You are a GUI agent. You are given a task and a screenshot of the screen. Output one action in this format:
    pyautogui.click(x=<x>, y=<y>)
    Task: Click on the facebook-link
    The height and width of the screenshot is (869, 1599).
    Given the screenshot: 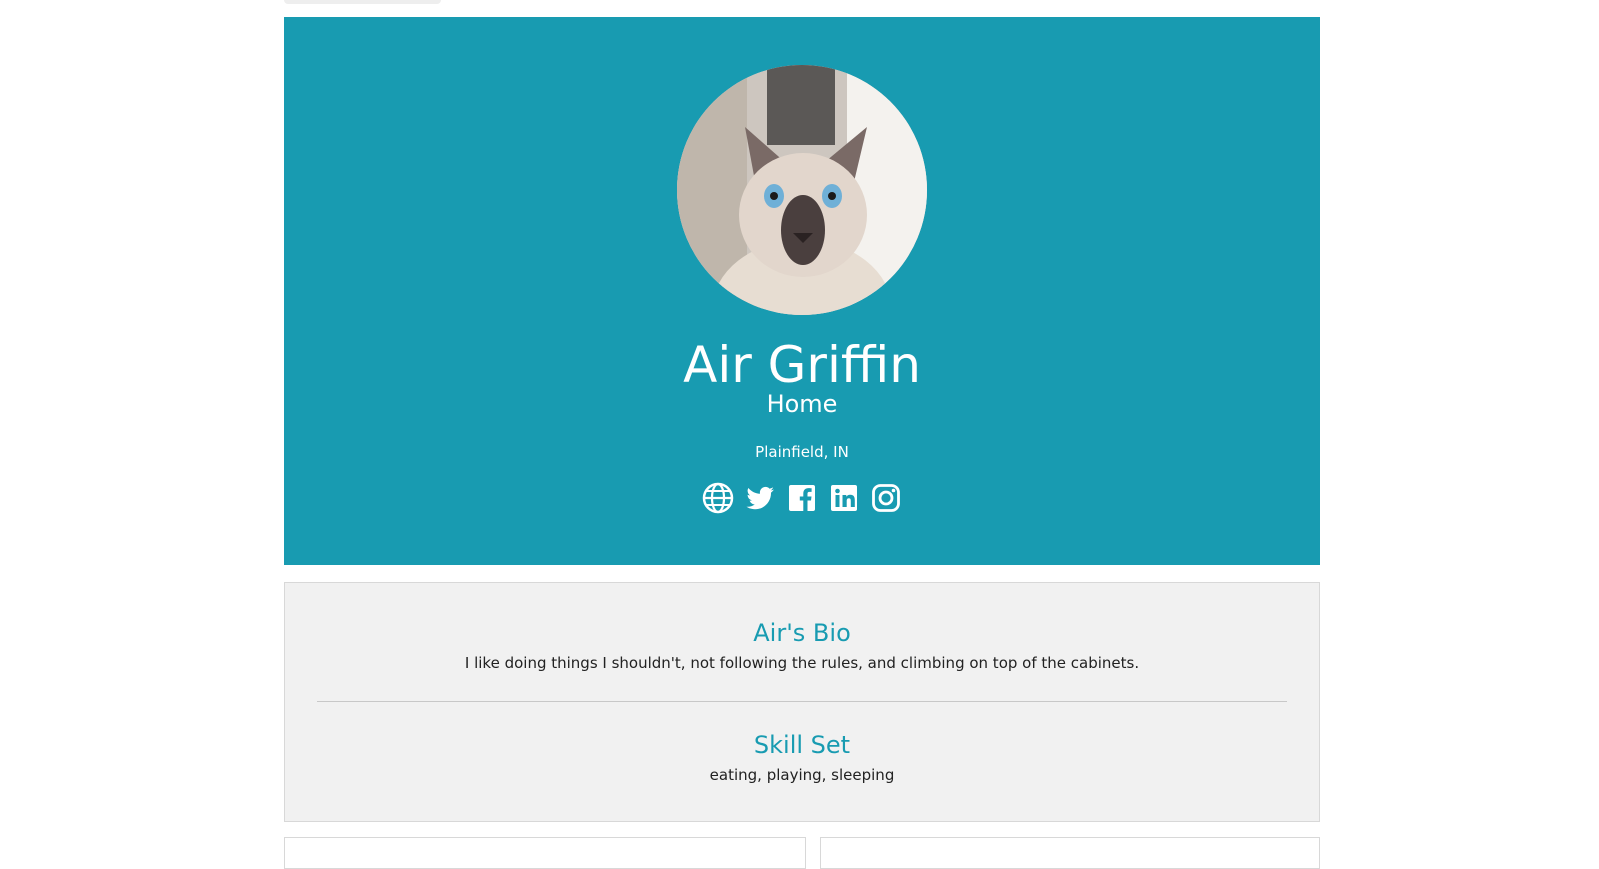 What is the action you would take?
    pyautogui.click(x=802, y=498)
    